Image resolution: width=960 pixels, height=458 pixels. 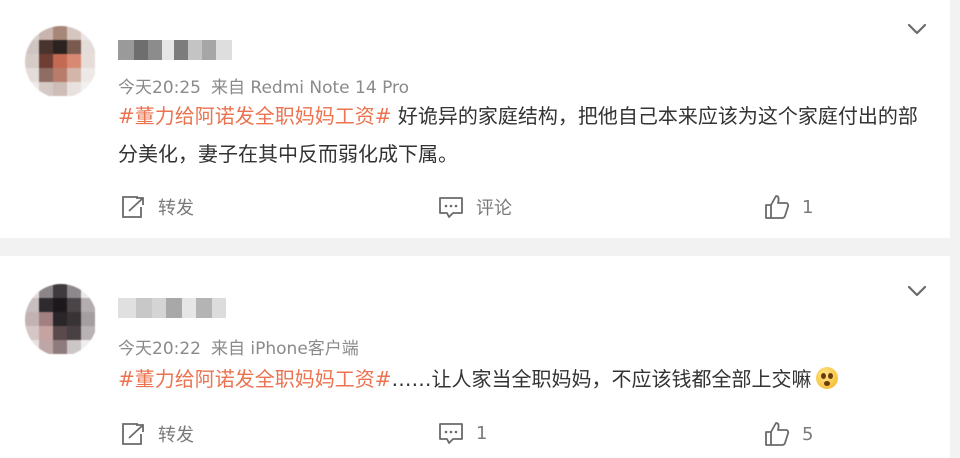 What do you see at coordinates (475, 207) in the screenshot?
I see `comment-button: 评论` at bounding box center [475, 207].